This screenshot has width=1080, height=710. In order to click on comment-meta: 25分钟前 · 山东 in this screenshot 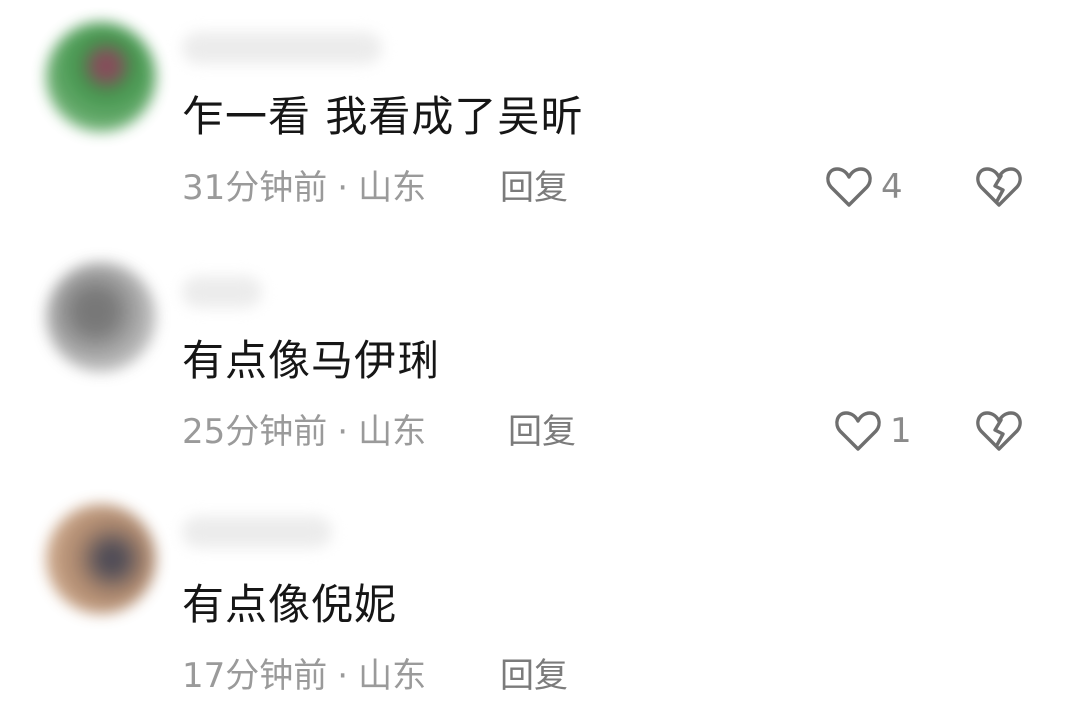, I will do `click(304, 432)`.